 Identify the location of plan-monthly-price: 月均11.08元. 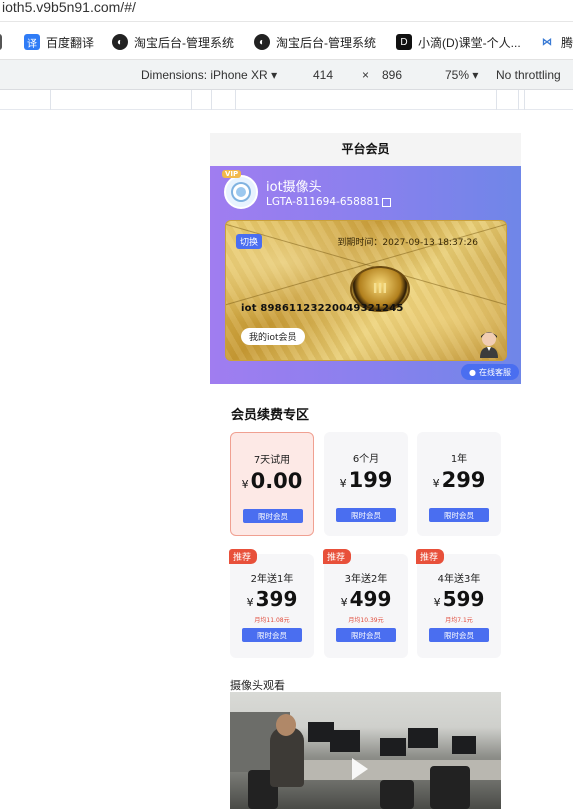
(272, 620).